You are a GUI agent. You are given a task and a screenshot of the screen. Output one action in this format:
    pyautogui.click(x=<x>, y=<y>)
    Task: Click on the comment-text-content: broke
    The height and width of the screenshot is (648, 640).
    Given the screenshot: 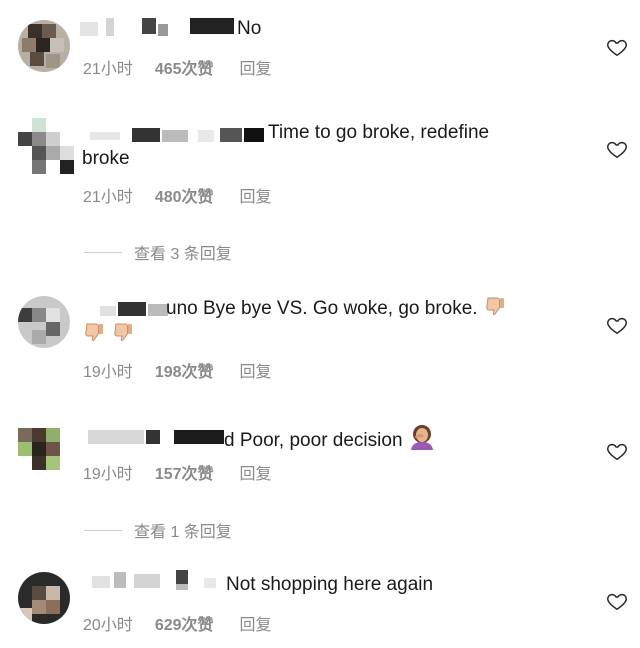 What is the action you would take?
    pyautogui.click(x=106, y=158)
    